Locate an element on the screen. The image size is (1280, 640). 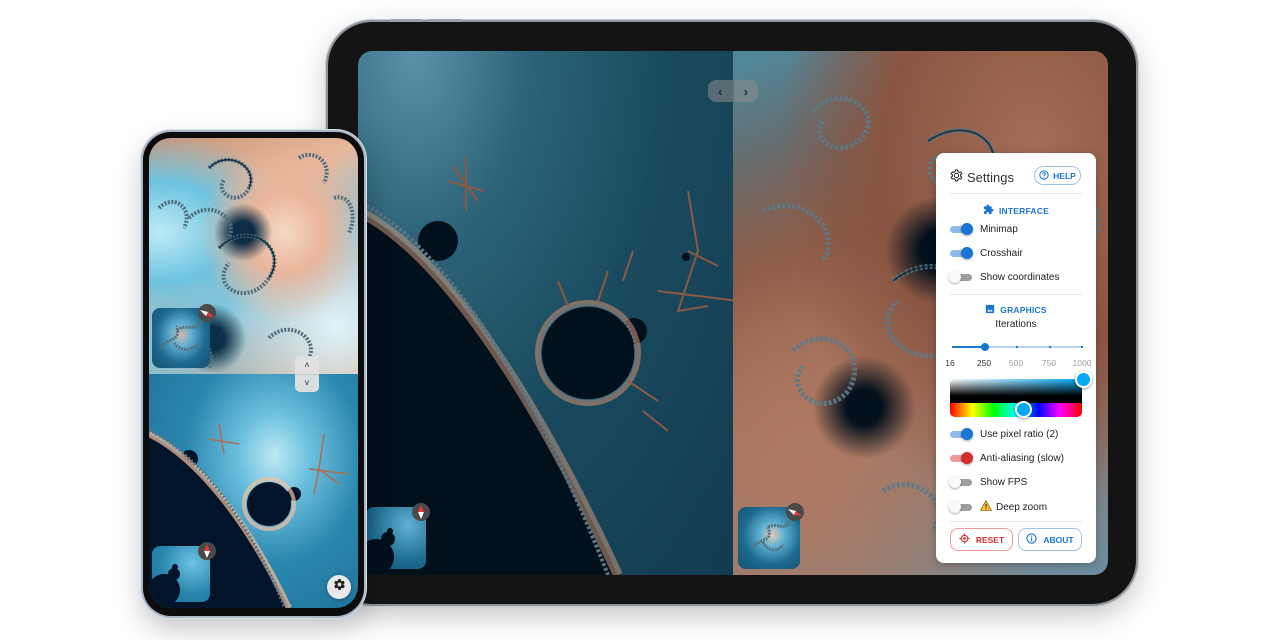
reset-button: RESET is located at coordinates (981, 539).